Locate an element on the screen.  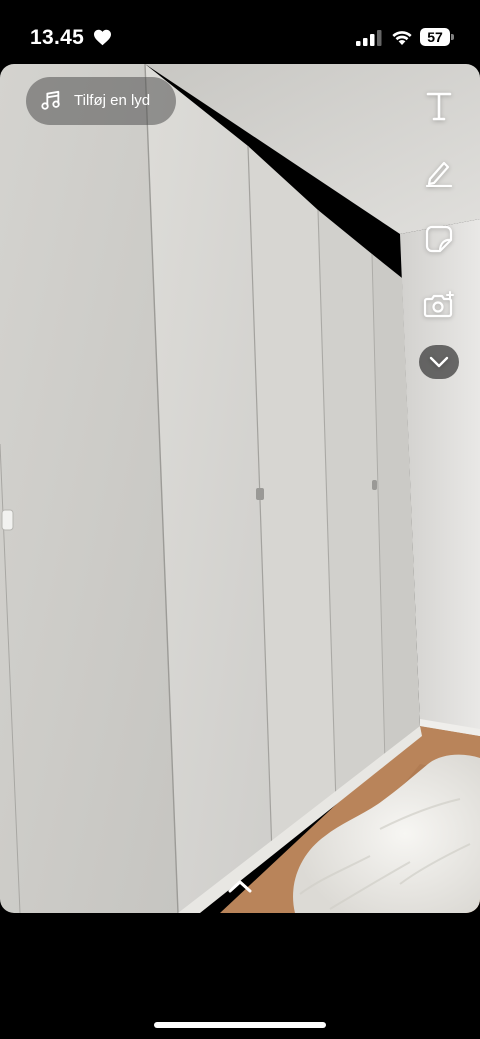
battery-level: 57 is located at coordinates (435, 37).